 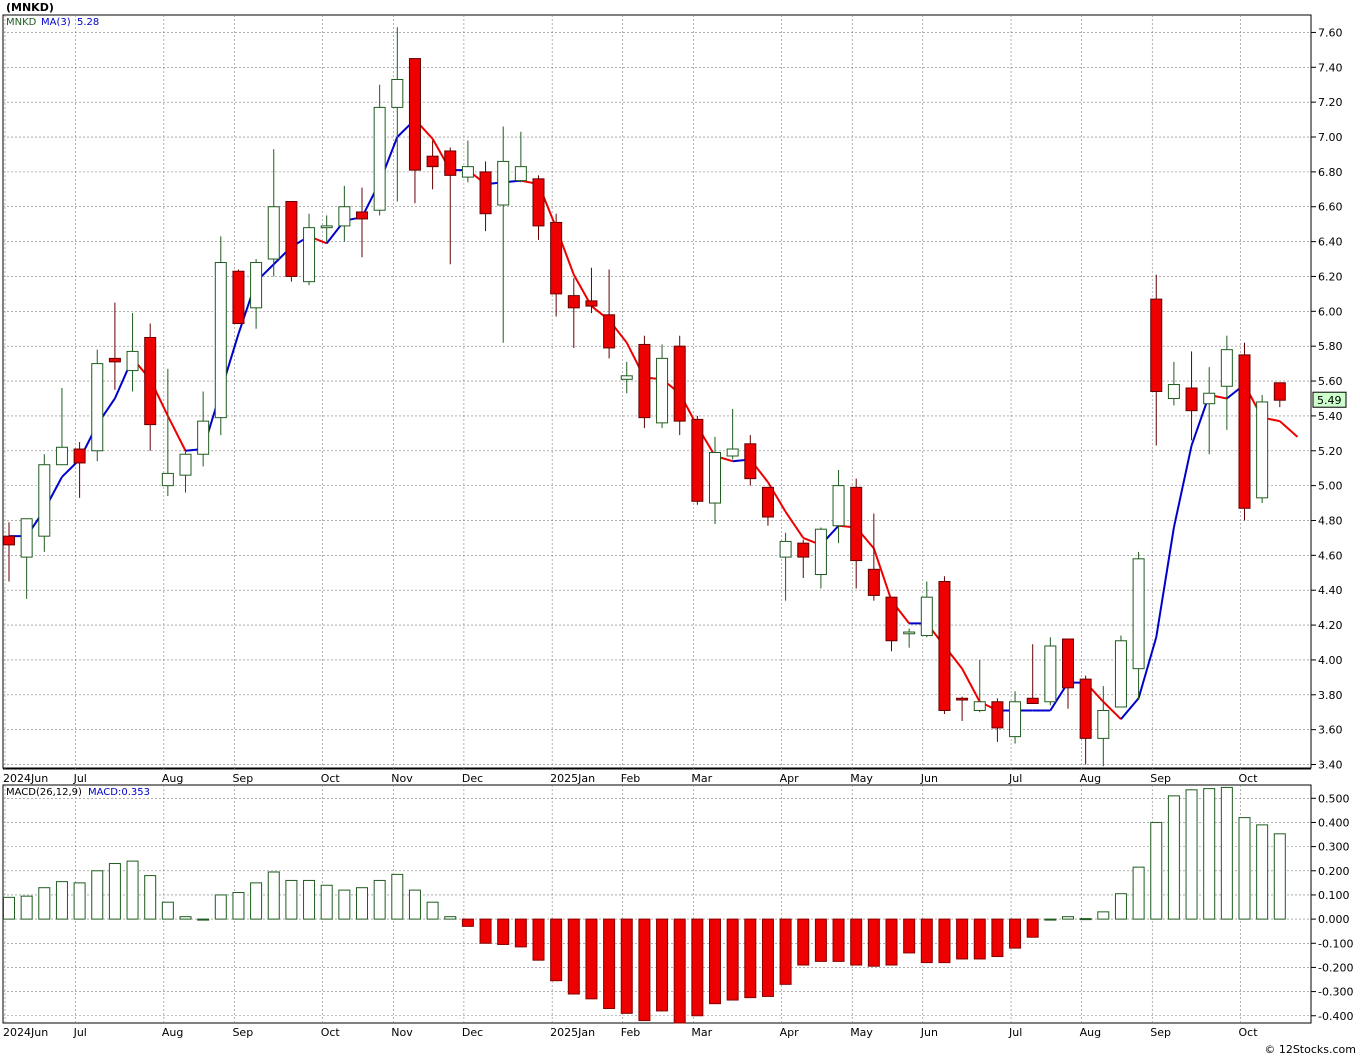 I want to click on y-tick-label: 0.100, so click(x=1334, y=895).